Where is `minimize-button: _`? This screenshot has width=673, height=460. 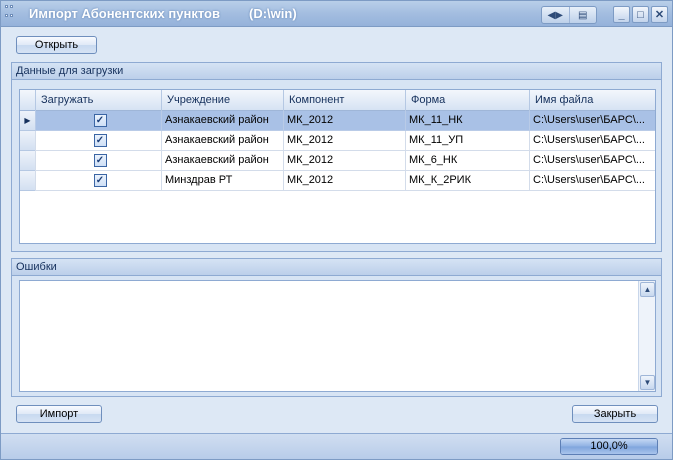
minimize-button: _ is located at coordinates (621, 14).